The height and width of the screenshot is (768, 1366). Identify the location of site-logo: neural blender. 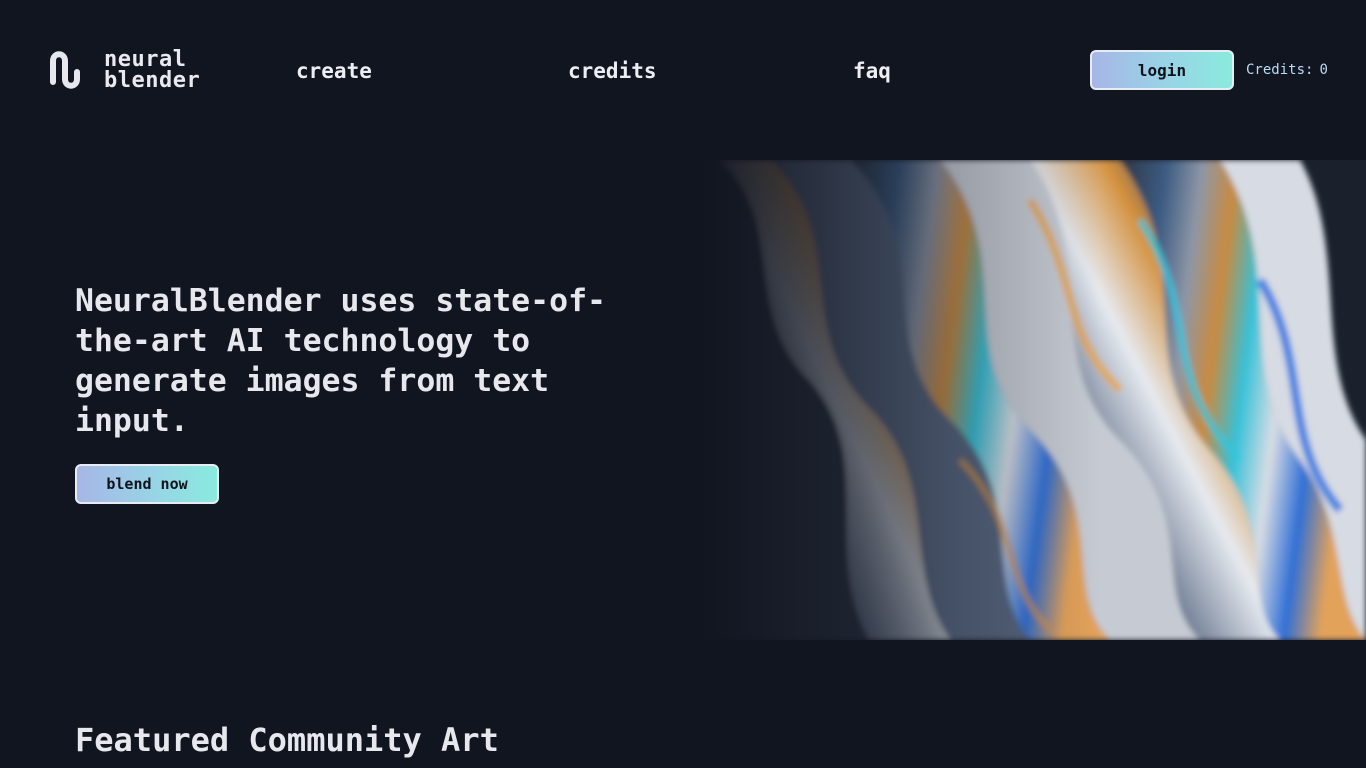
(123, 70).